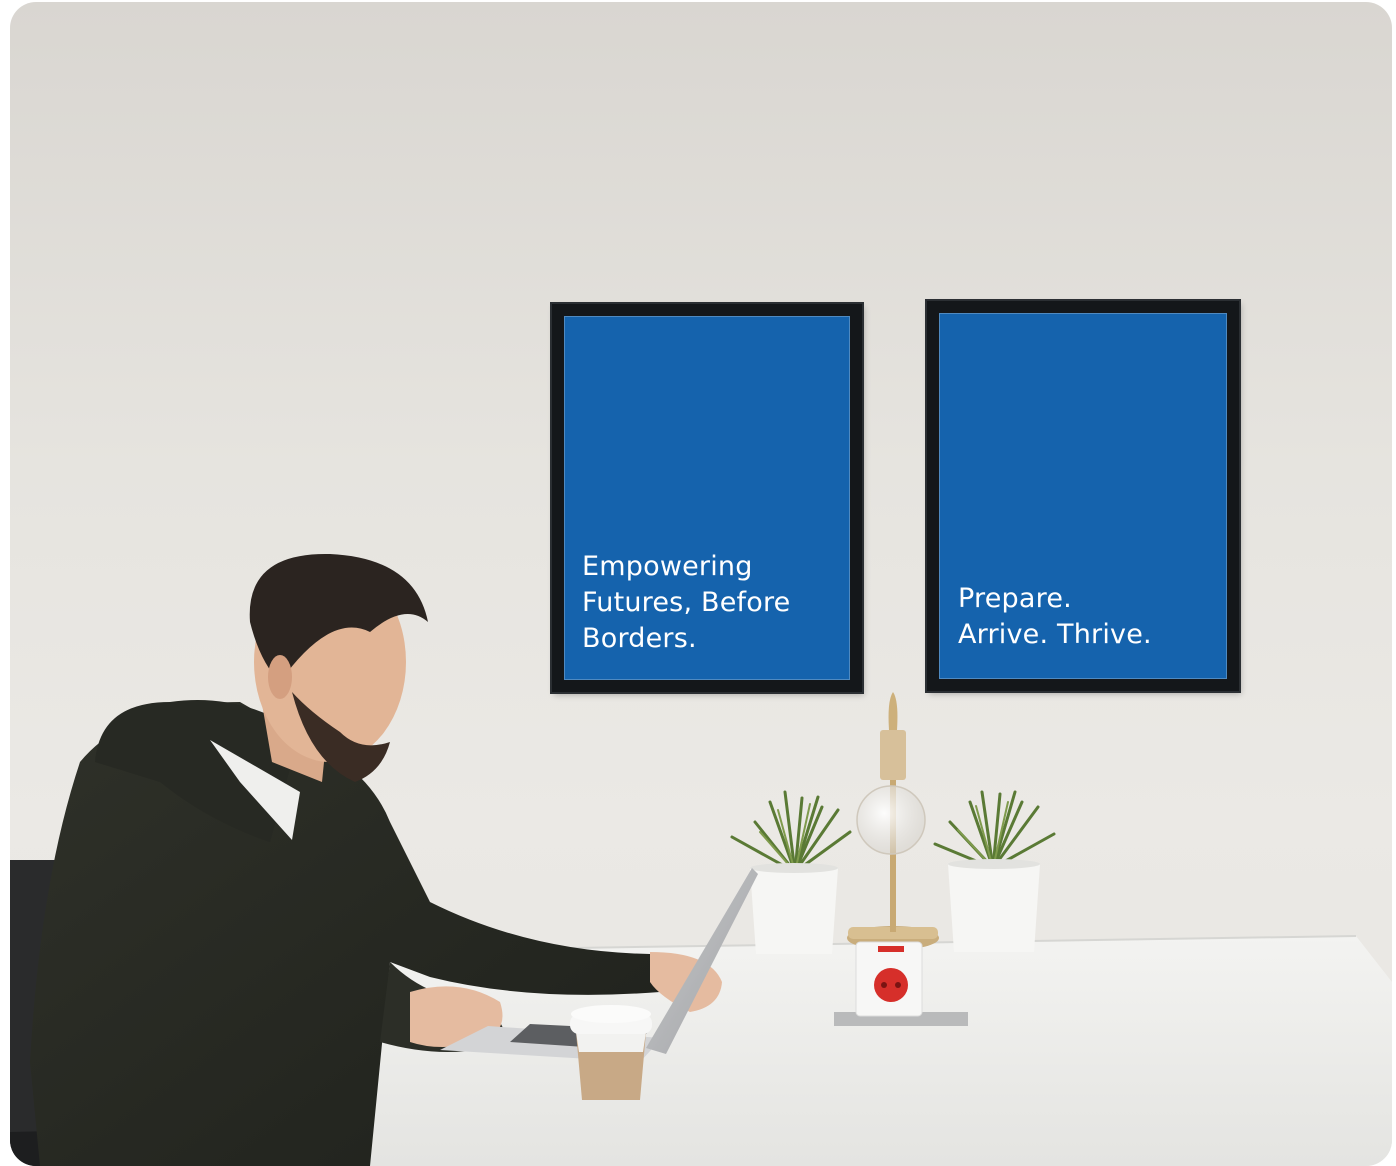 Image resolution: width=1396 pixels, height=1166 pixels. Describe the element at coordinates (1055, 616) in the screenshot. I see `poster-right-text: Prepare. Arrive. Thrive.` at that location.